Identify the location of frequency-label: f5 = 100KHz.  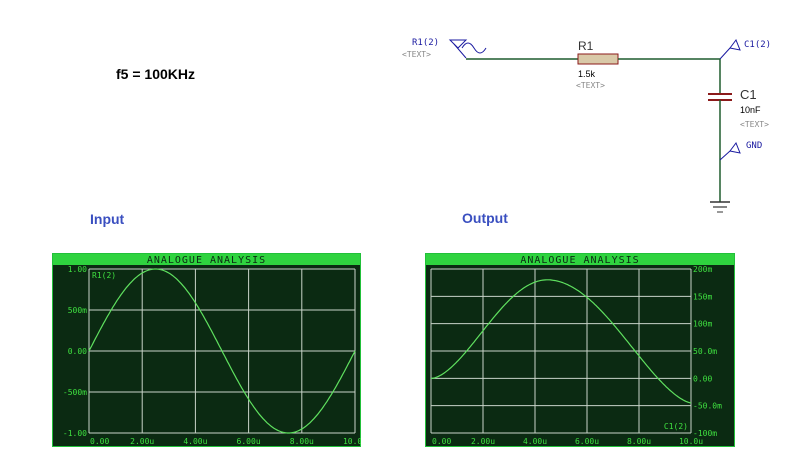
(155, 74).